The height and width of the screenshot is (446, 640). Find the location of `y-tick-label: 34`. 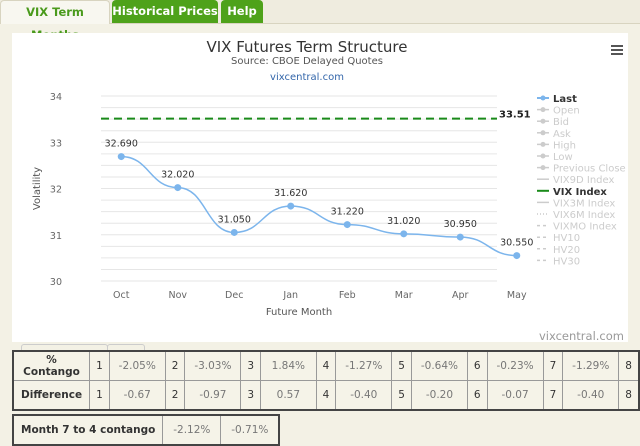

y-tick-label: 34 is located at coordinates (56, 97).